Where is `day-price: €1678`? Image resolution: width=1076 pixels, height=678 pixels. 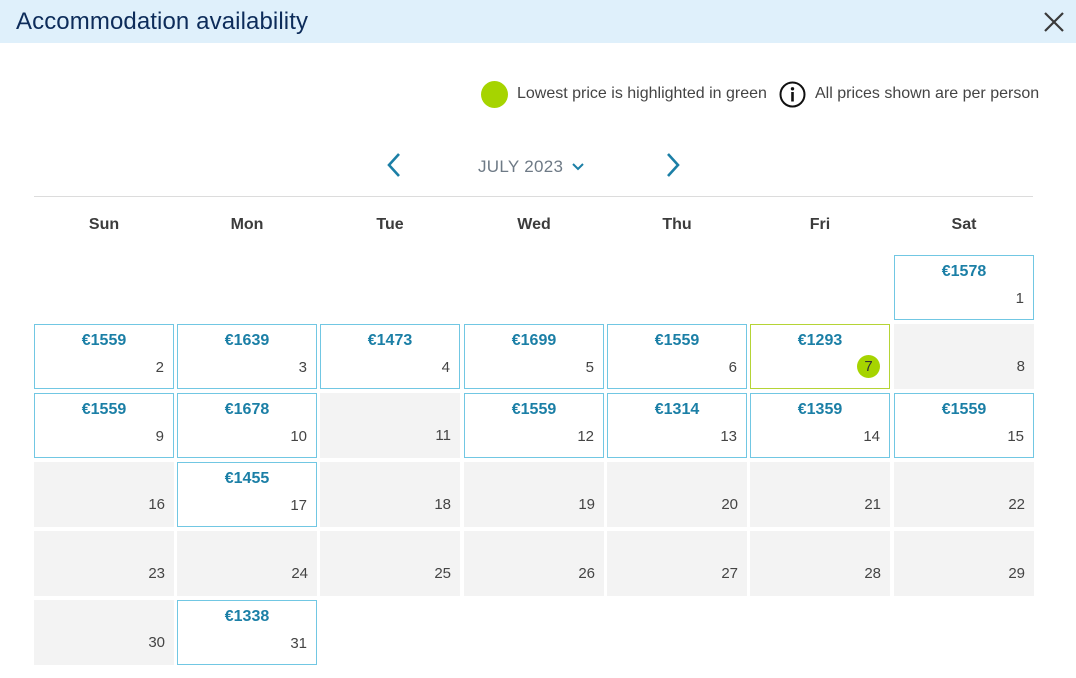 day-price: €1678 is located at coordinates (247, 409).